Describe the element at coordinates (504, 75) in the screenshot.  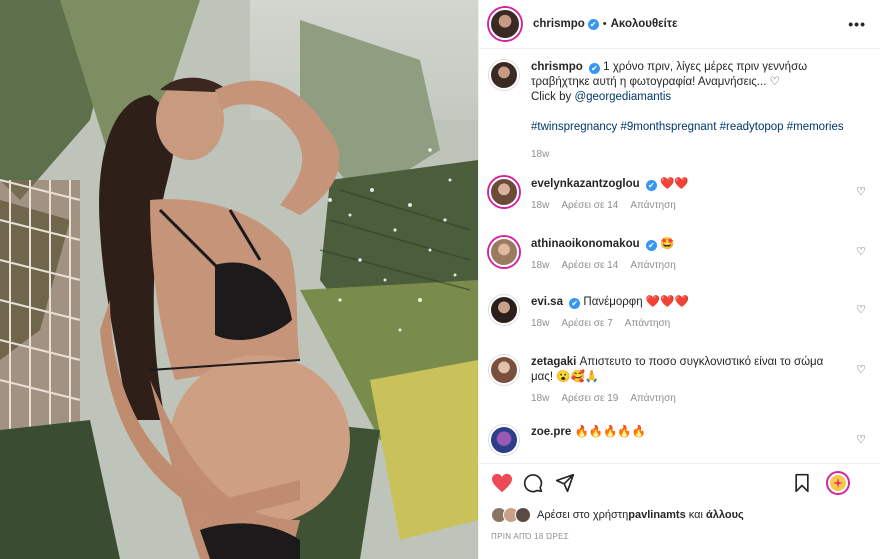
I see `caption-avatar` at that location.